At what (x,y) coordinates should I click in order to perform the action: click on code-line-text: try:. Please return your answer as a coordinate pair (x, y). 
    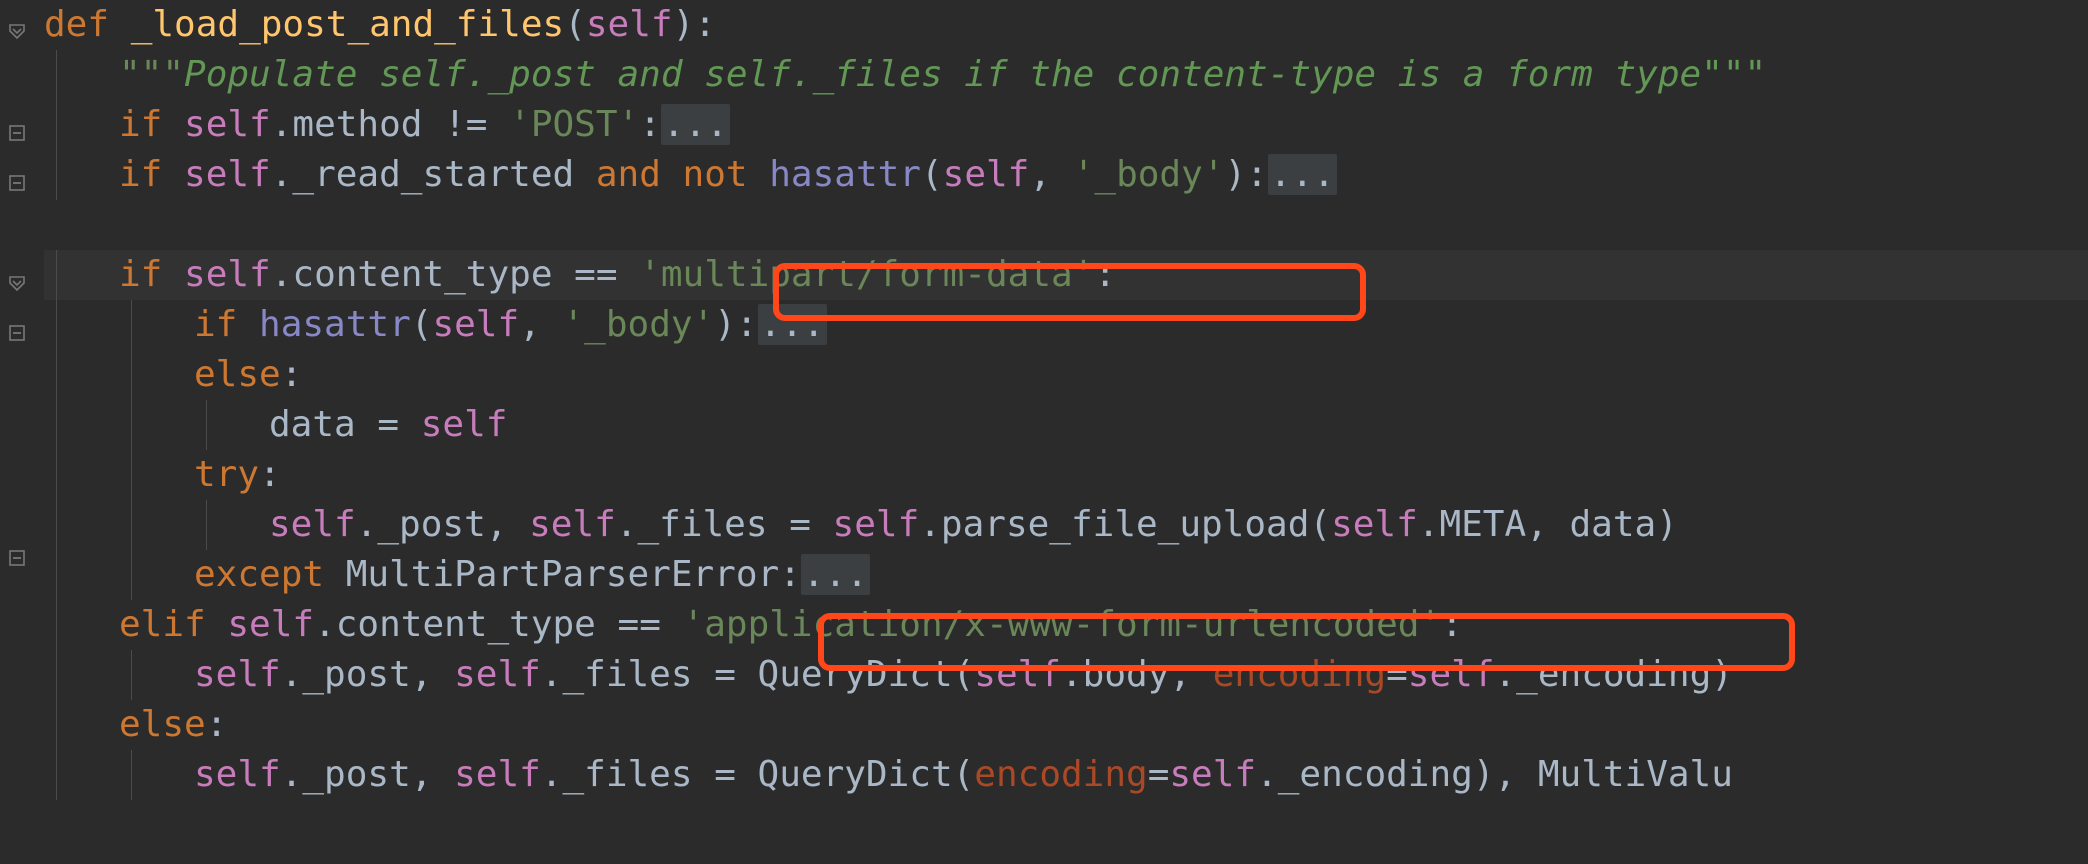
    Looking at the image, I should click on (237, 474).